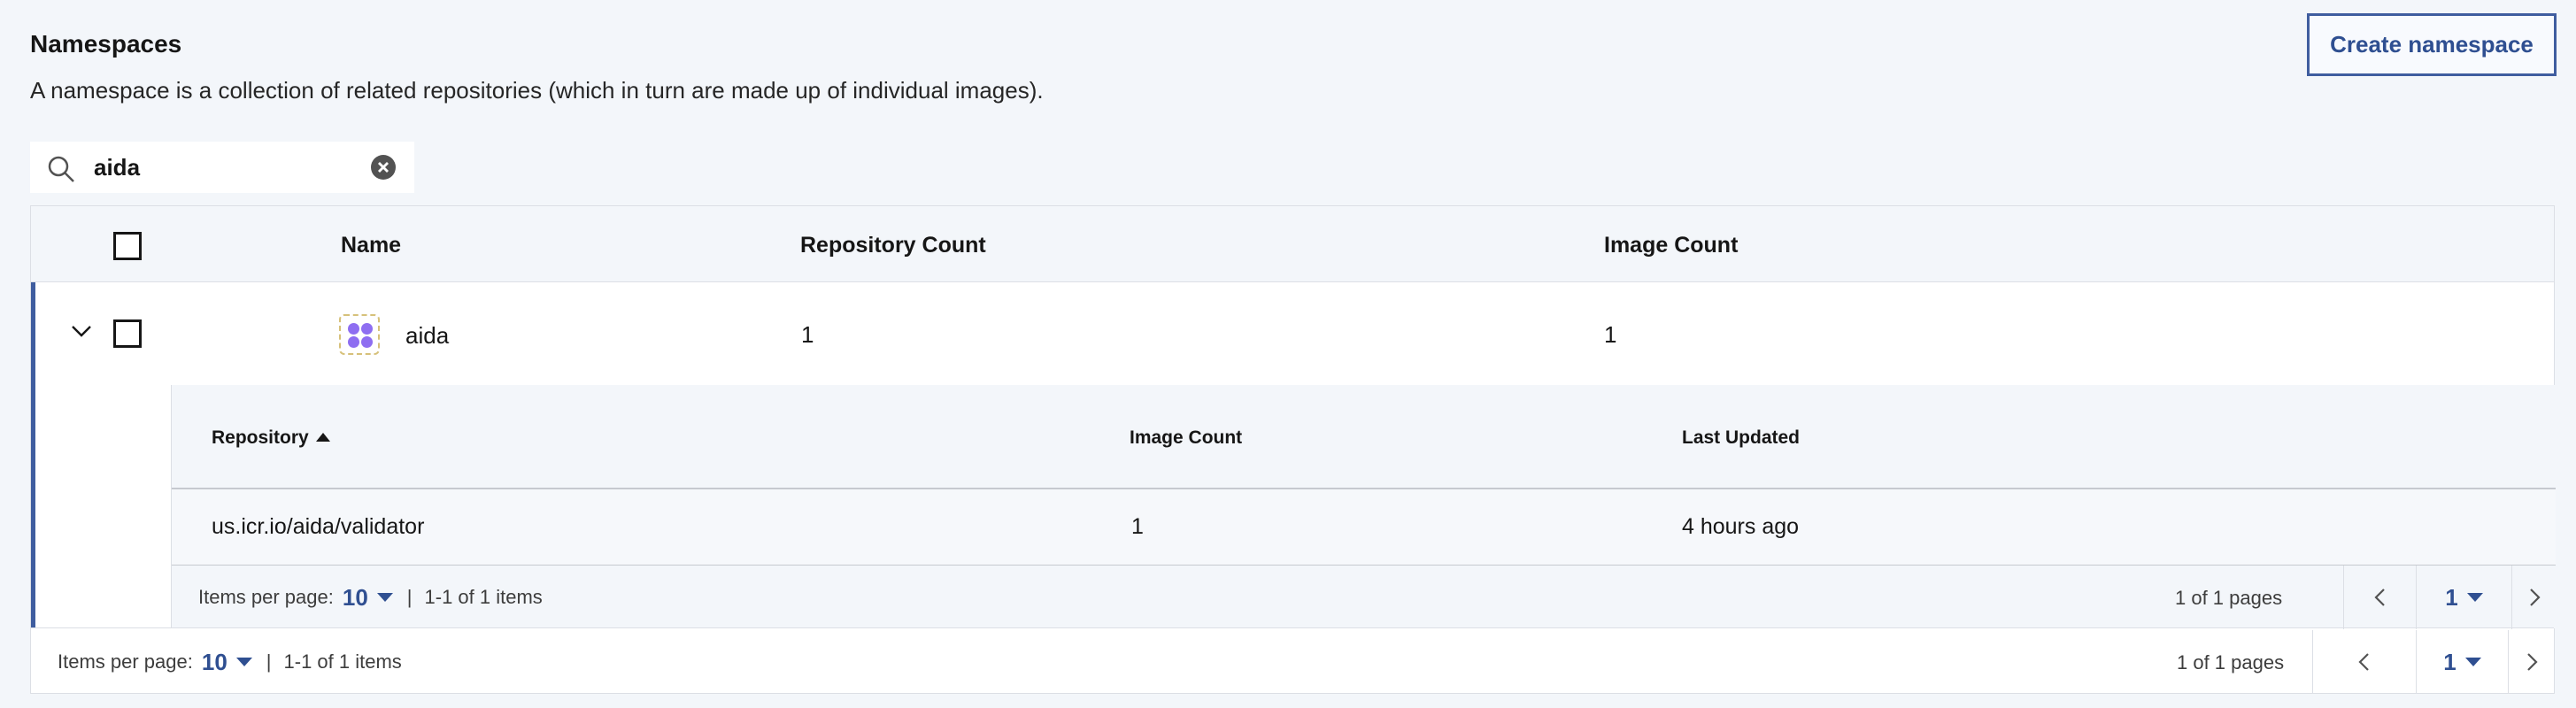 The image size is (2576, 708). I want to click on column-header-repository-count: Repository Count, so click(893, 245).